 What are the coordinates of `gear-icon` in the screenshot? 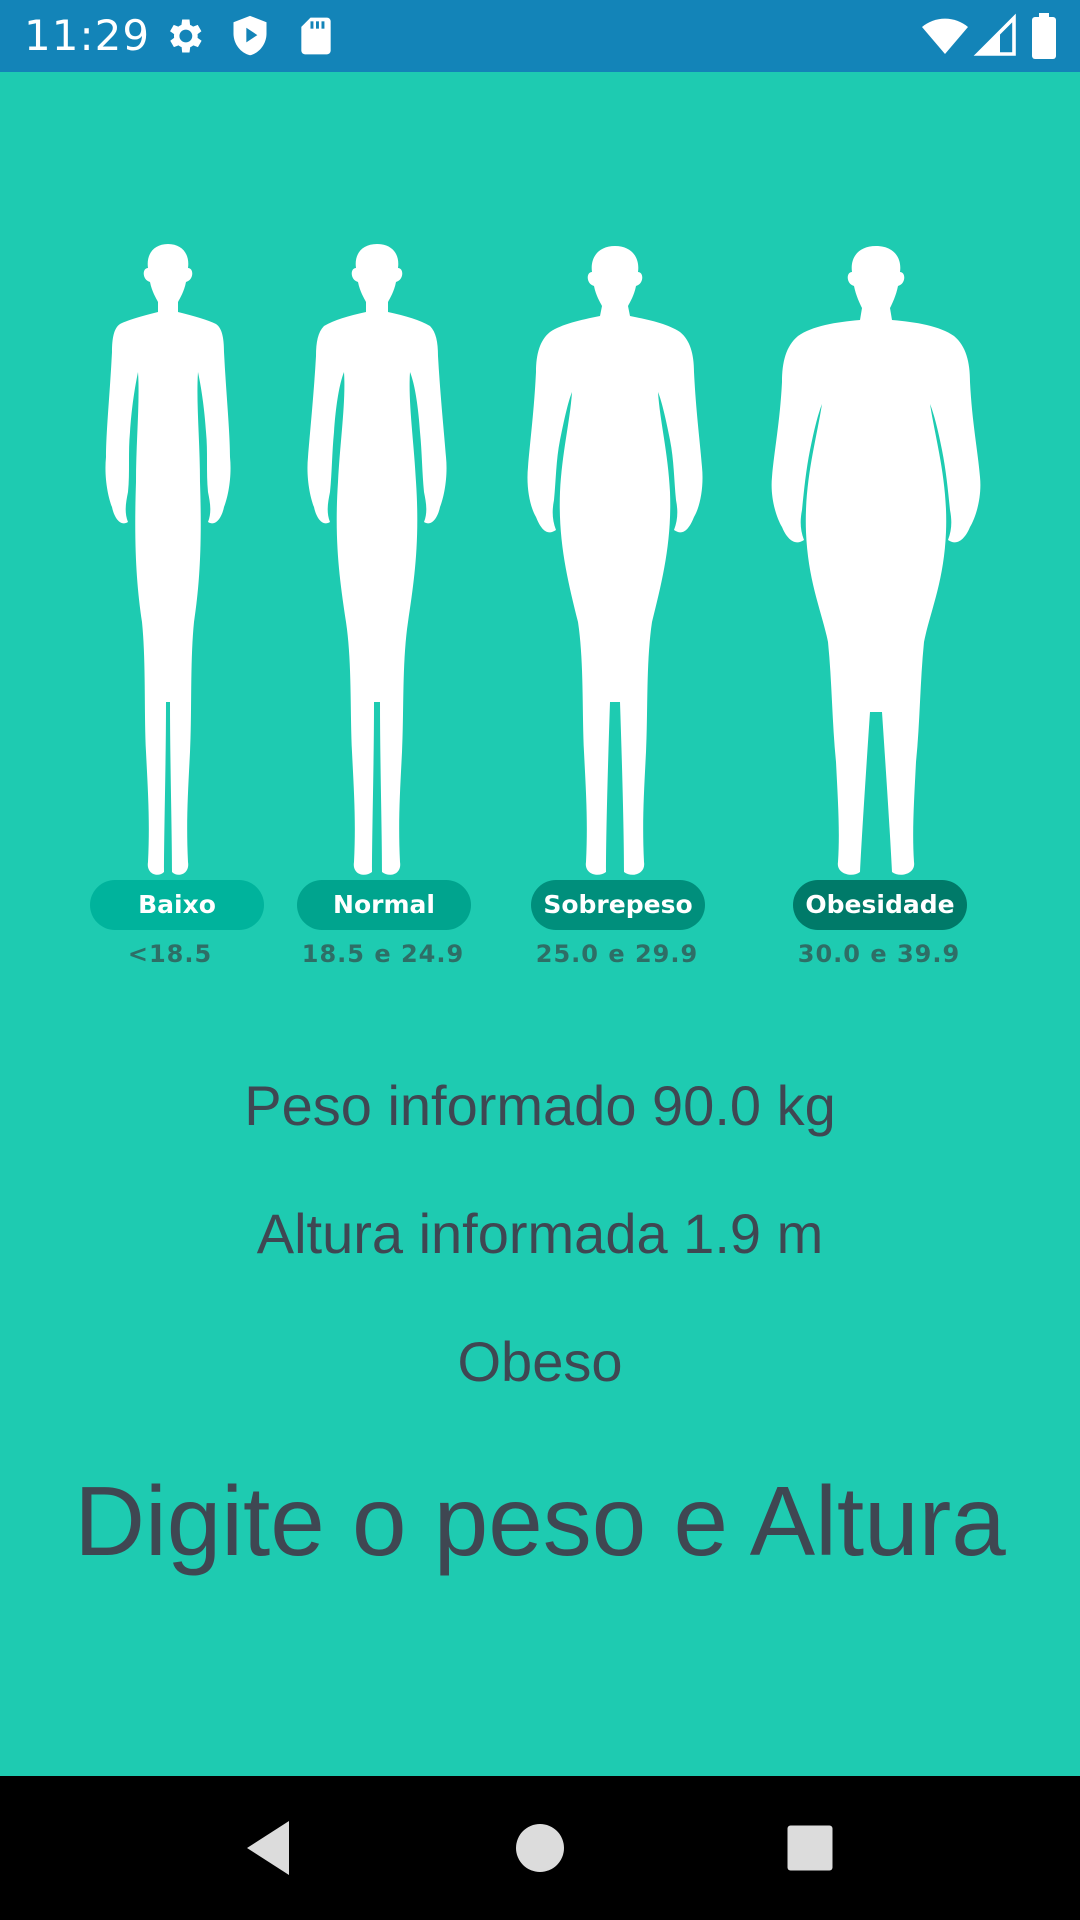 It's located at (186, 36).